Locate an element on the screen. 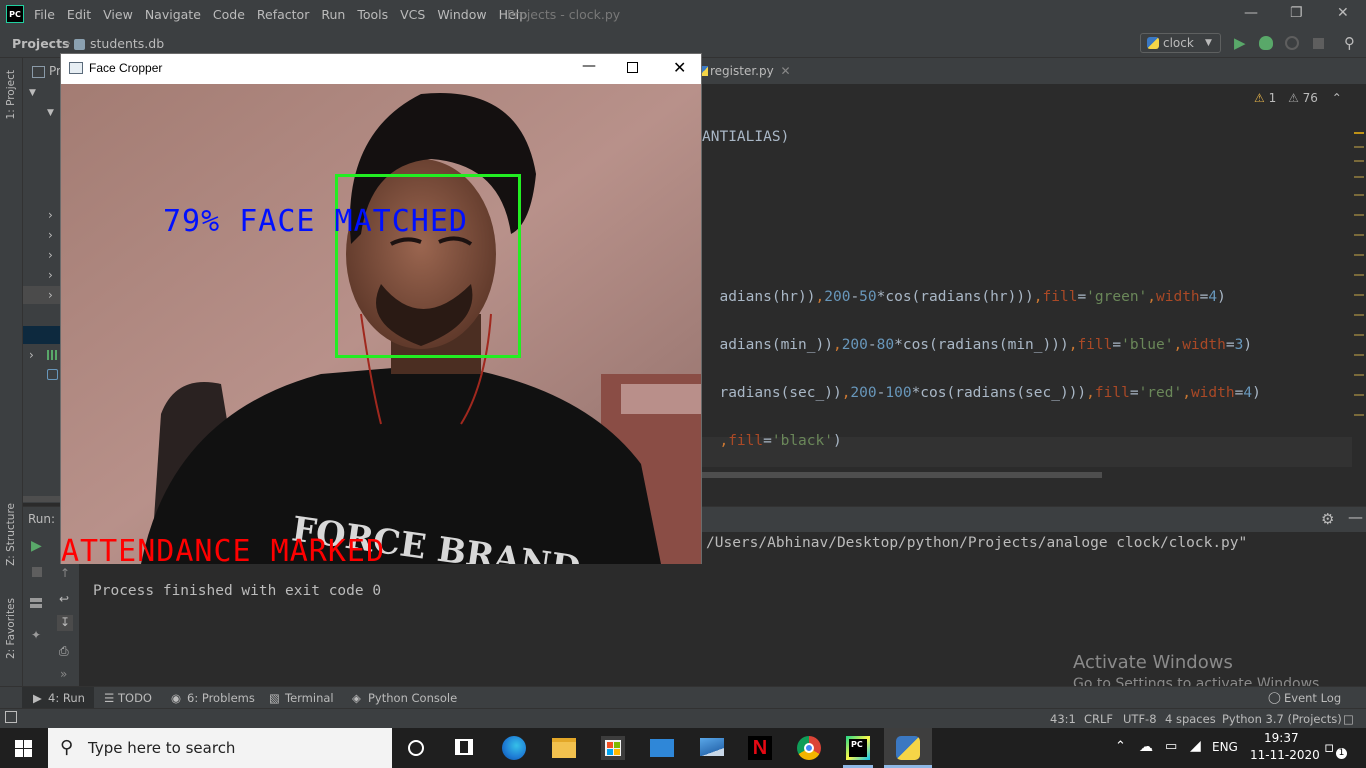  favorites-tool-tab: 2: Favorites is located at coordinates (11, 628).